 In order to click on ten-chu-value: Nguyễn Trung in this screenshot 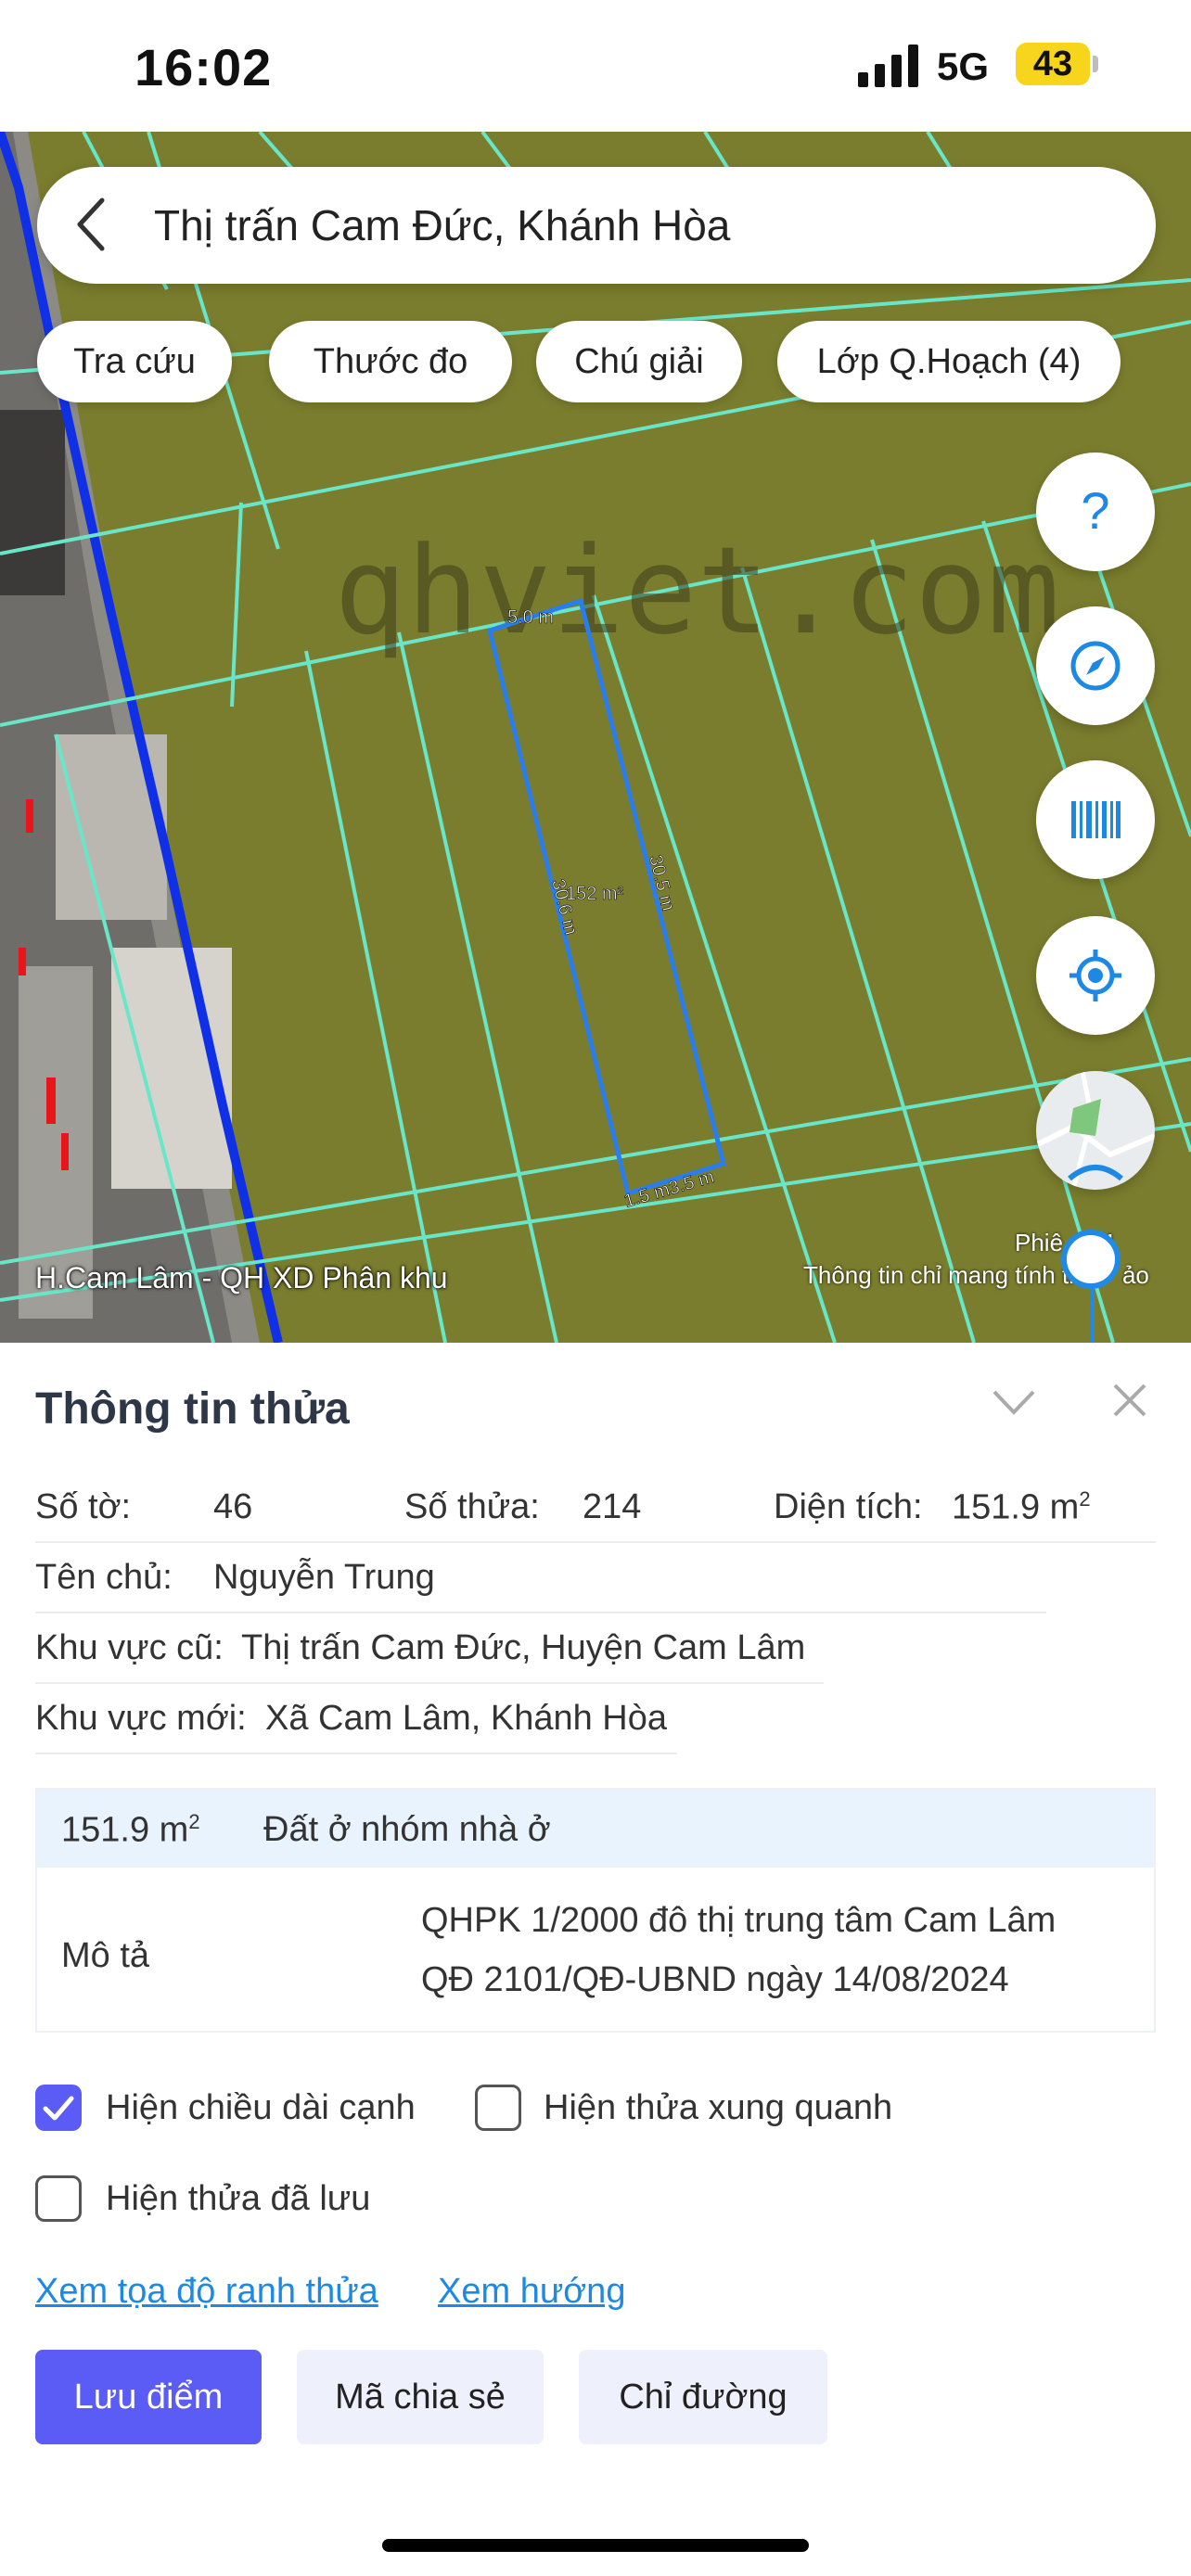, I will do `click(324, 1578)`.